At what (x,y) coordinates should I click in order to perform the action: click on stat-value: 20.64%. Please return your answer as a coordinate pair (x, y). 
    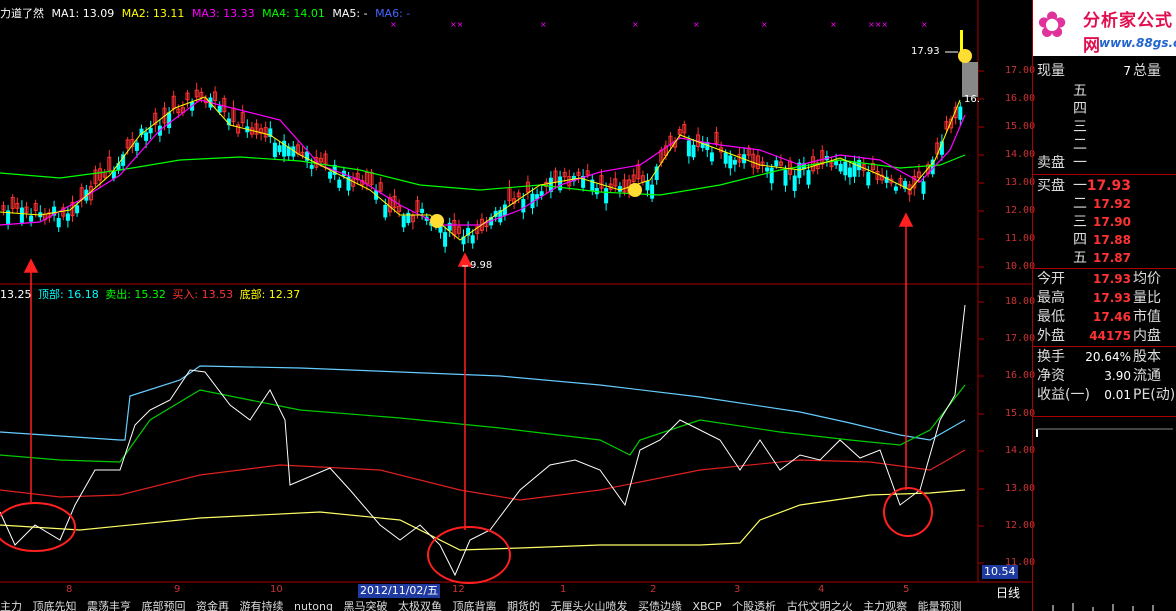
    Looking at the image, I should click on (1108, 357).